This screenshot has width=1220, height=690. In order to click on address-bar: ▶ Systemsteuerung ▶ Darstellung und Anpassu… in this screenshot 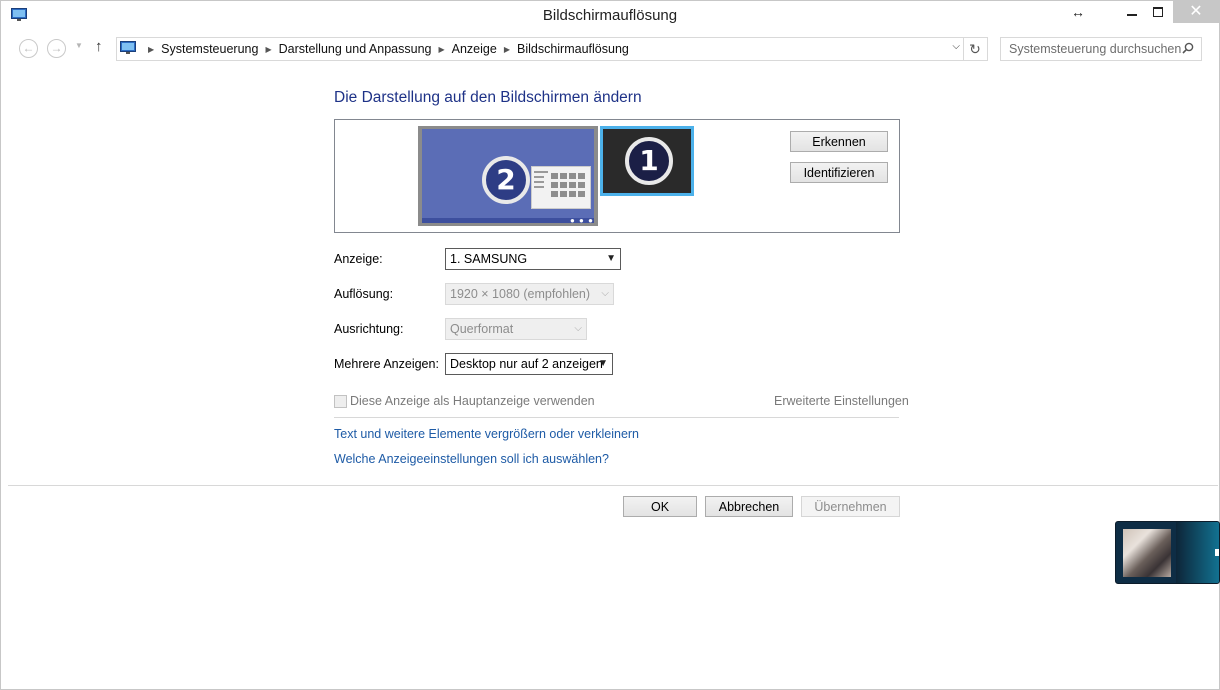, I will do `click(540, 49)`.